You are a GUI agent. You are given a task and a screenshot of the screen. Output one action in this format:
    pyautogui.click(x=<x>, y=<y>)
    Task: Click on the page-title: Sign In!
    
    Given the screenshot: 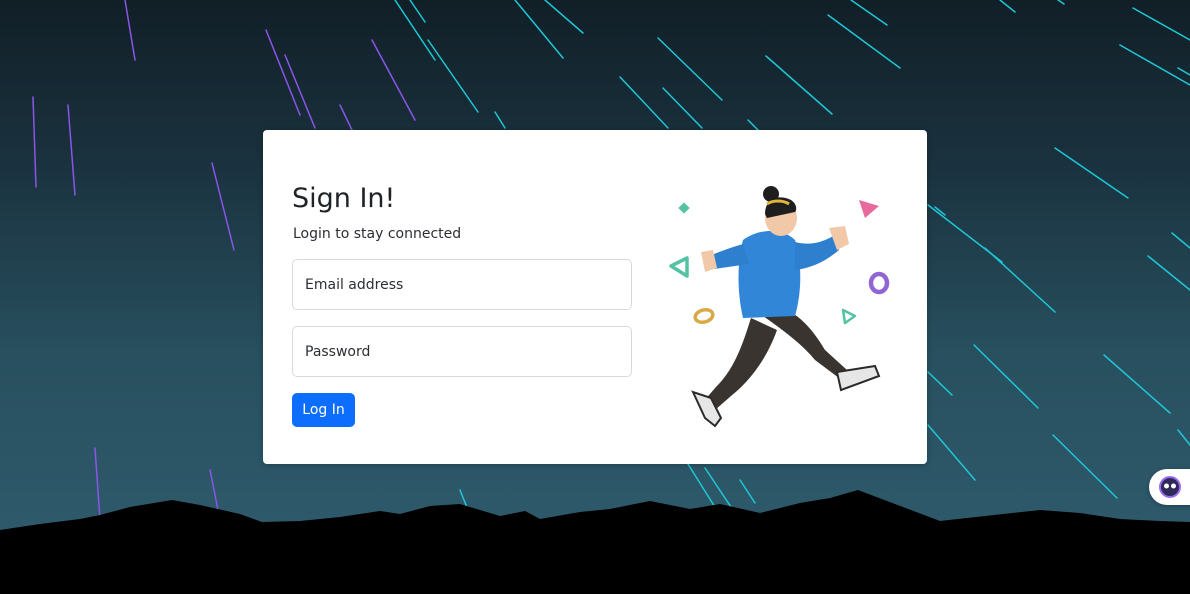 What is the action you would take?
    pyautogui.click(x=344, y=198)
    